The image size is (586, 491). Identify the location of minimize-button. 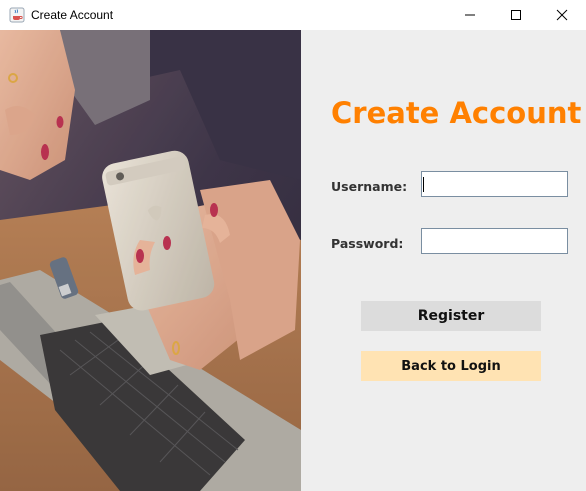
(470, 15).